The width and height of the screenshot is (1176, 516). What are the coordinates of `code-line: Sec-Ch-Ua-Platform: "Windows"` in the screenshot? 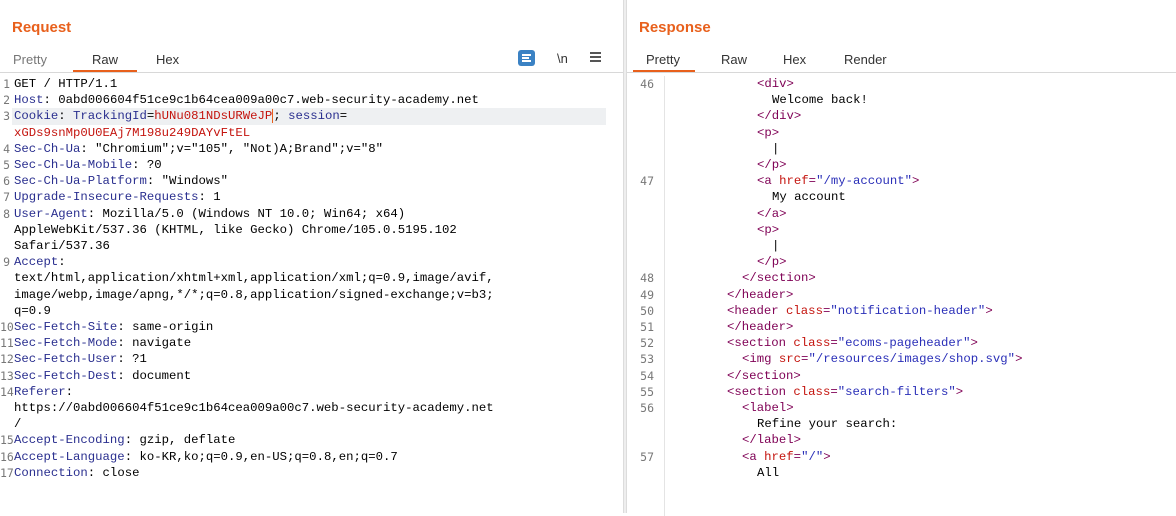 It's located at (121, 181).